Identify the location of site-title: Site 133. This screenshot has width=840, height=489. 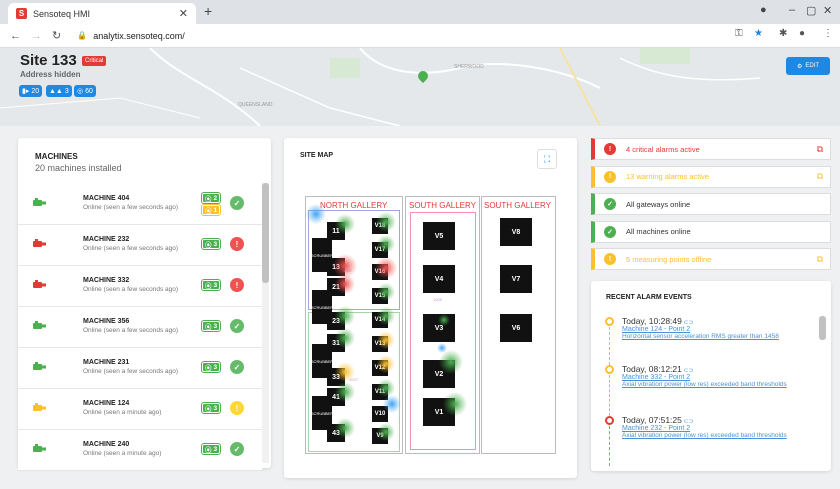
(48, 60).